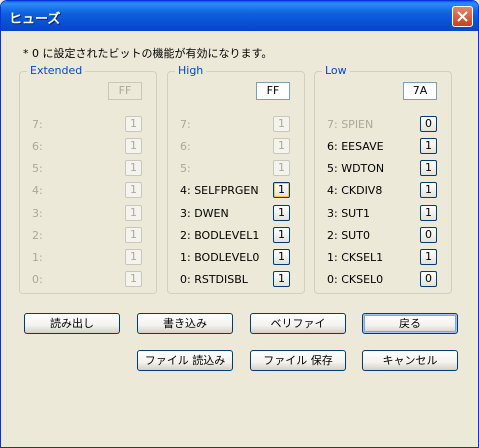 This screenshot has height=448, width=479. What do you see at coordinates (238, 125) in the screenshot?
I see `high-bit-7: 7: 1` at bounding box center [238, 125].